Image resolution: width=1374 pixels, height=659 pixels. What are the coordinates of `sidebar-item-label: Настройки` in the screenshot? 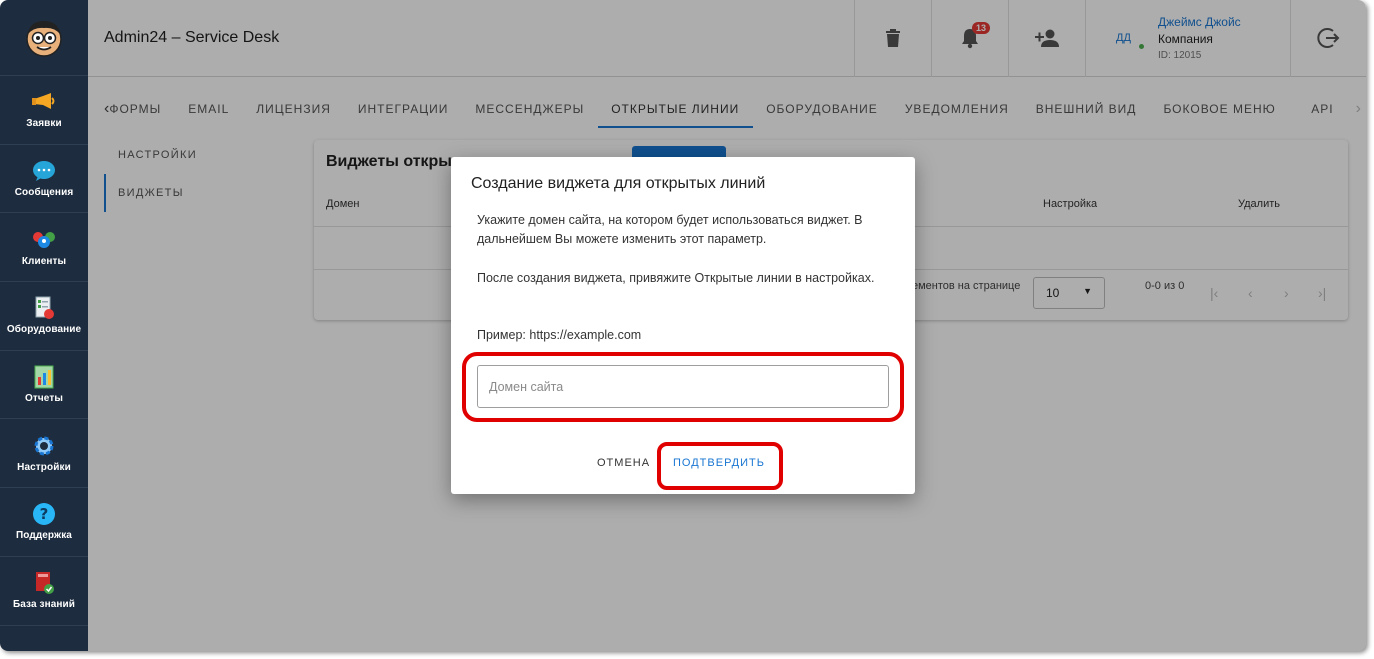 It's located at (44, 467).